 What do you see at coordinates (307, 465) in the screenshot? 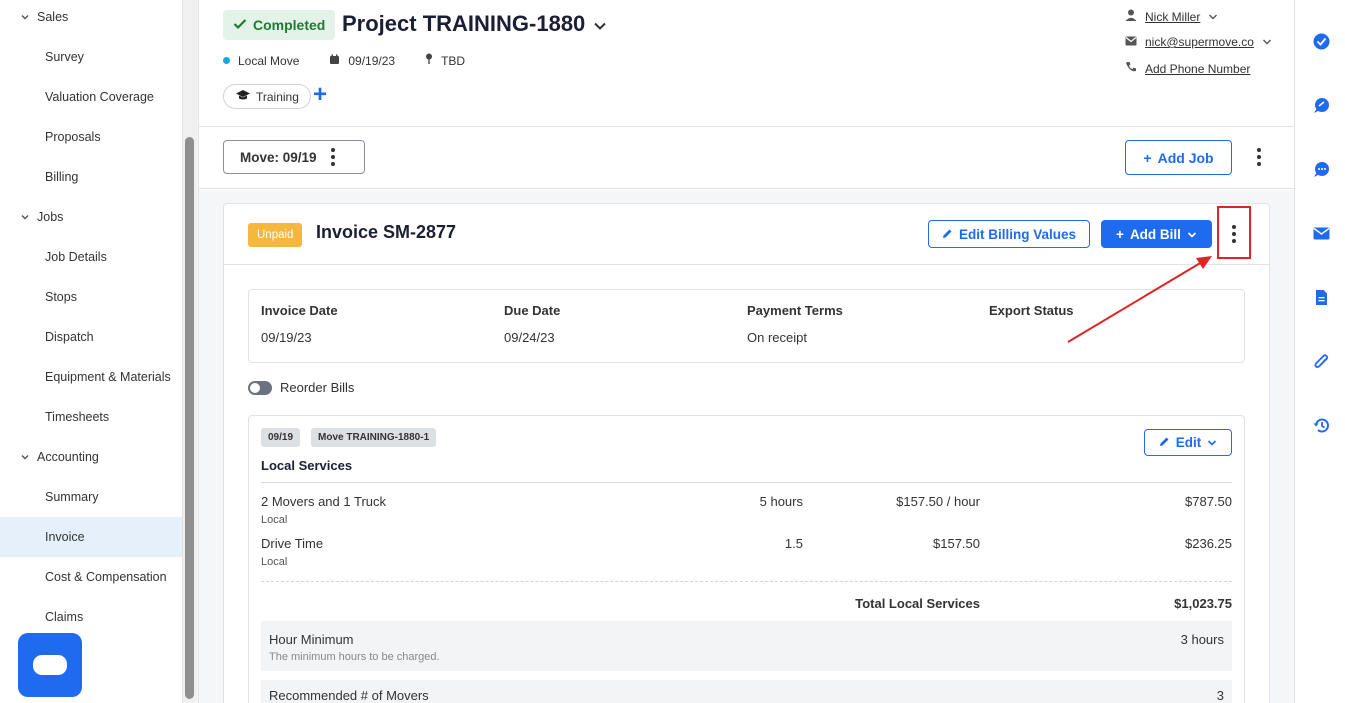
I see `bill-section-title: Local Services` at bounding box center [307, 465].